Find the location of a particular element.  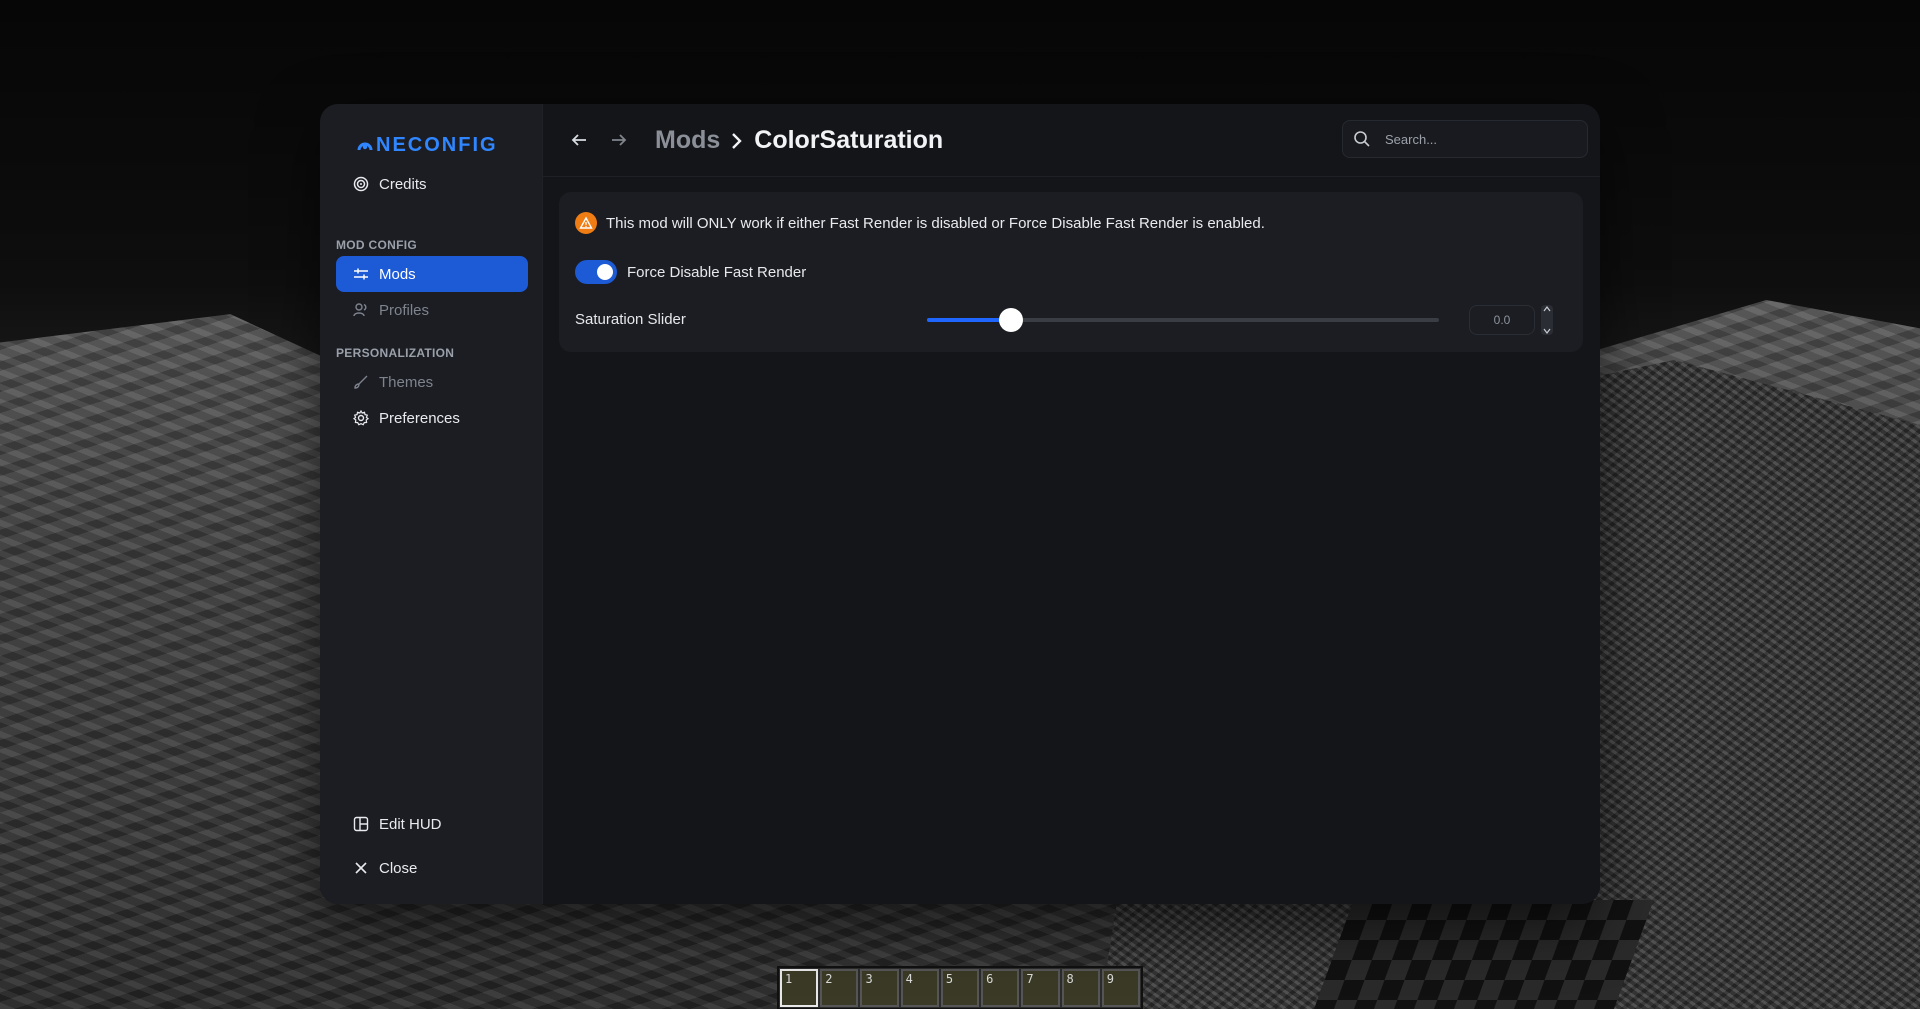

search-icon is located at coordinates (1362, 139).